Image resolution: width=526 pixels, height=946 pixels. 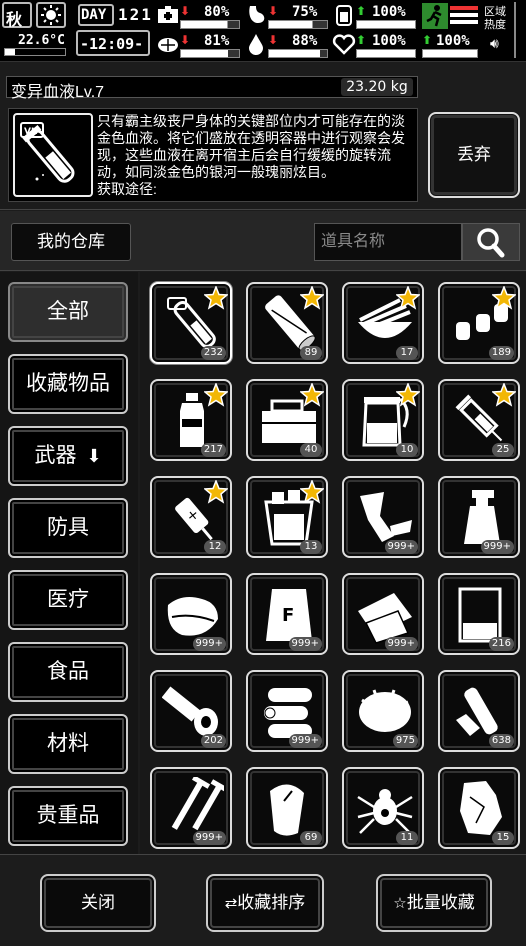 What do you see at coordinates (520, 30) in the screenshot?
I see `status-edge` at bounding box center [520, 30].